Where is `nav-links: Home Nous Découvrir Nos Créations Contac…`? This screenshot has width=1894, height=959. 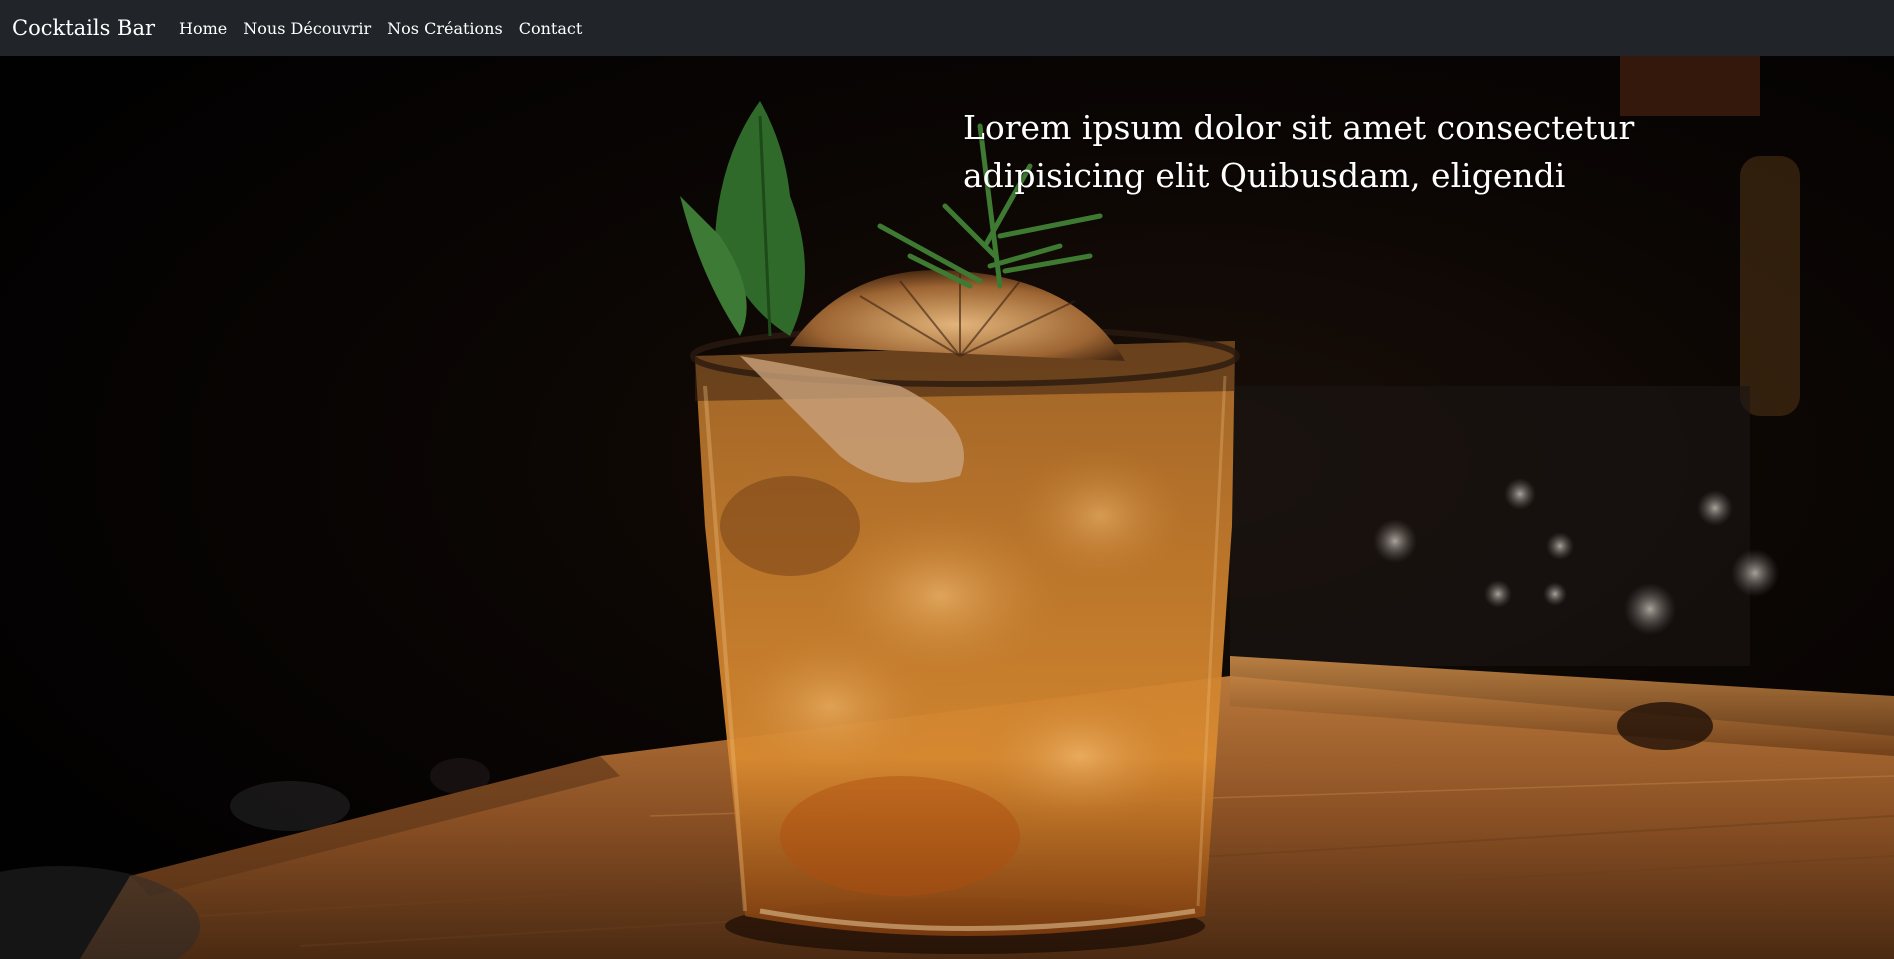
nav-links: Home Nous Découvrir Nos Créations Contac… is located at coordinates (388, 28).